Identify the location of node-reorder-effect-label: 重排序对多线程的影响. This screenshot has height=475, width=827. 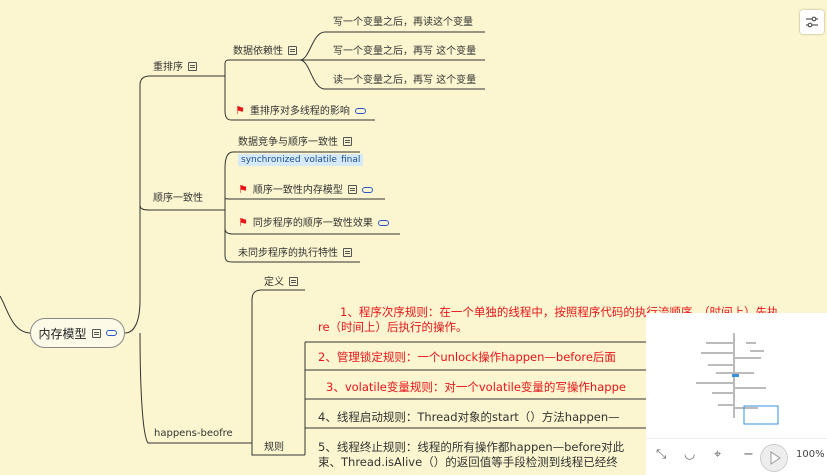
(299, 111).